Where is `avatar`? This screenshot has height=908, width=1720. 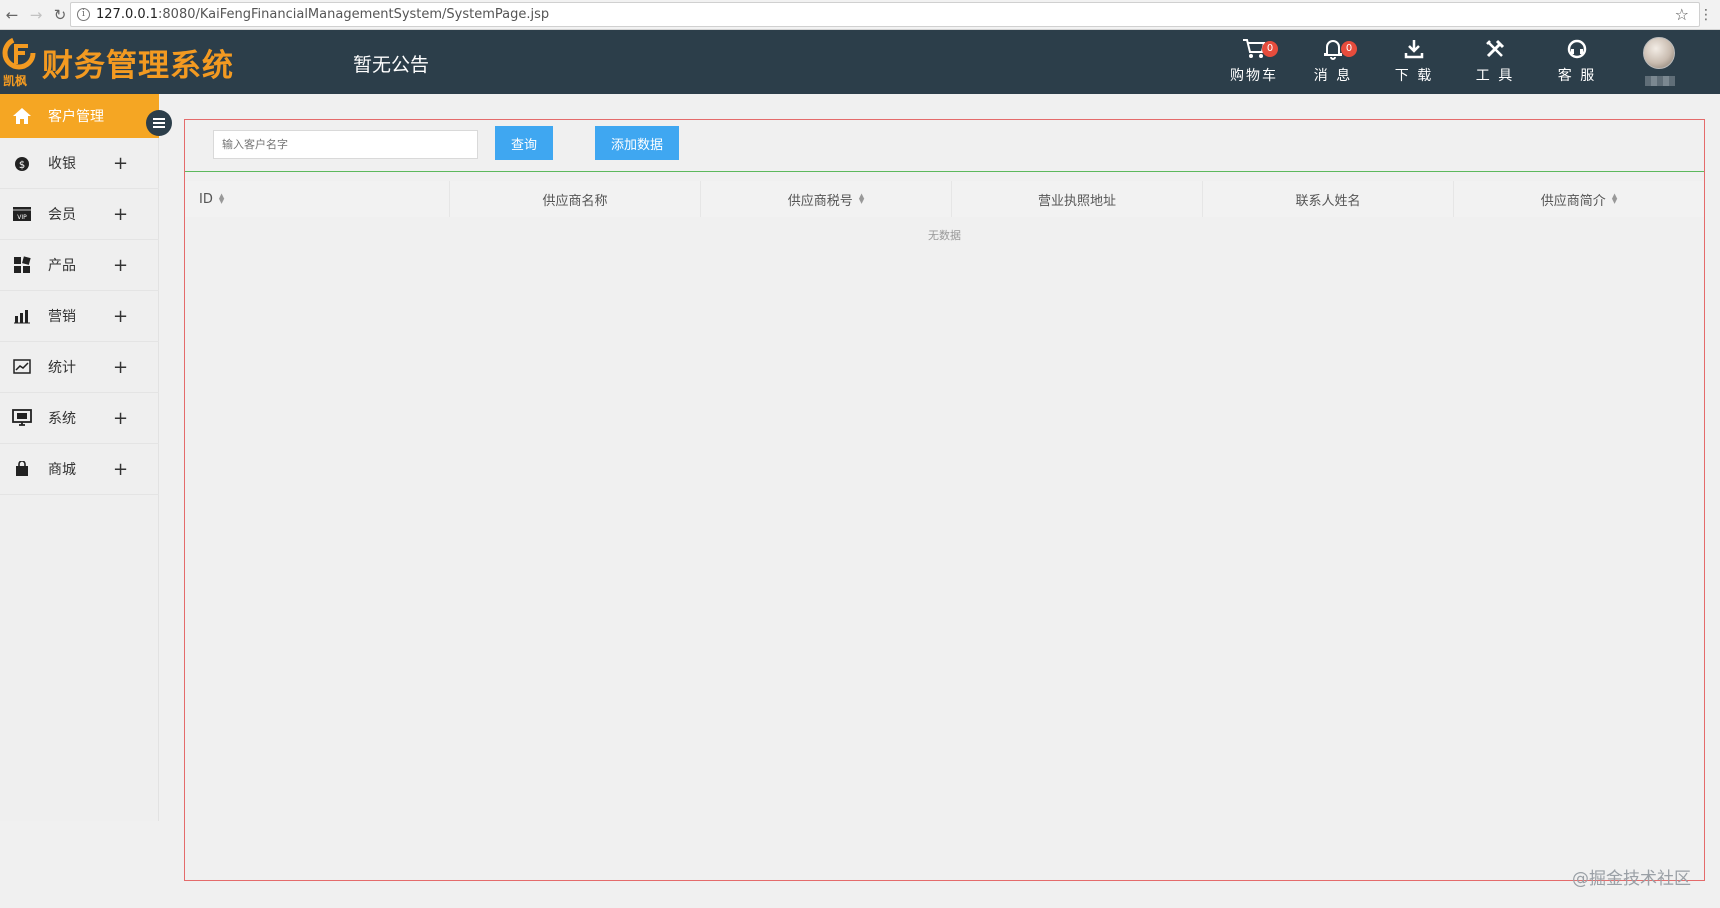
avatar is located at coordinates (1659, 53).